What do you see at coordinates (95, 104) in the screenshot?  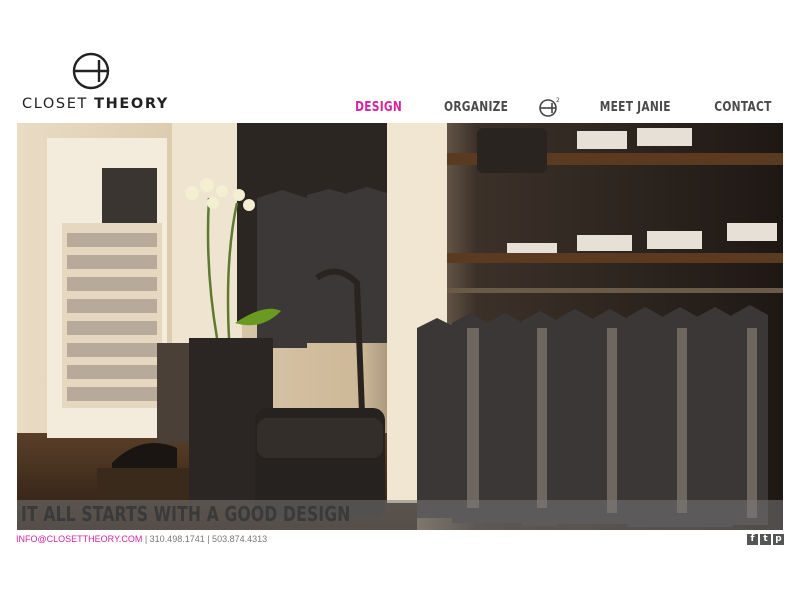 I see `logo-wordmark: CLOSET THEORY` at bounding box center [95, 104].